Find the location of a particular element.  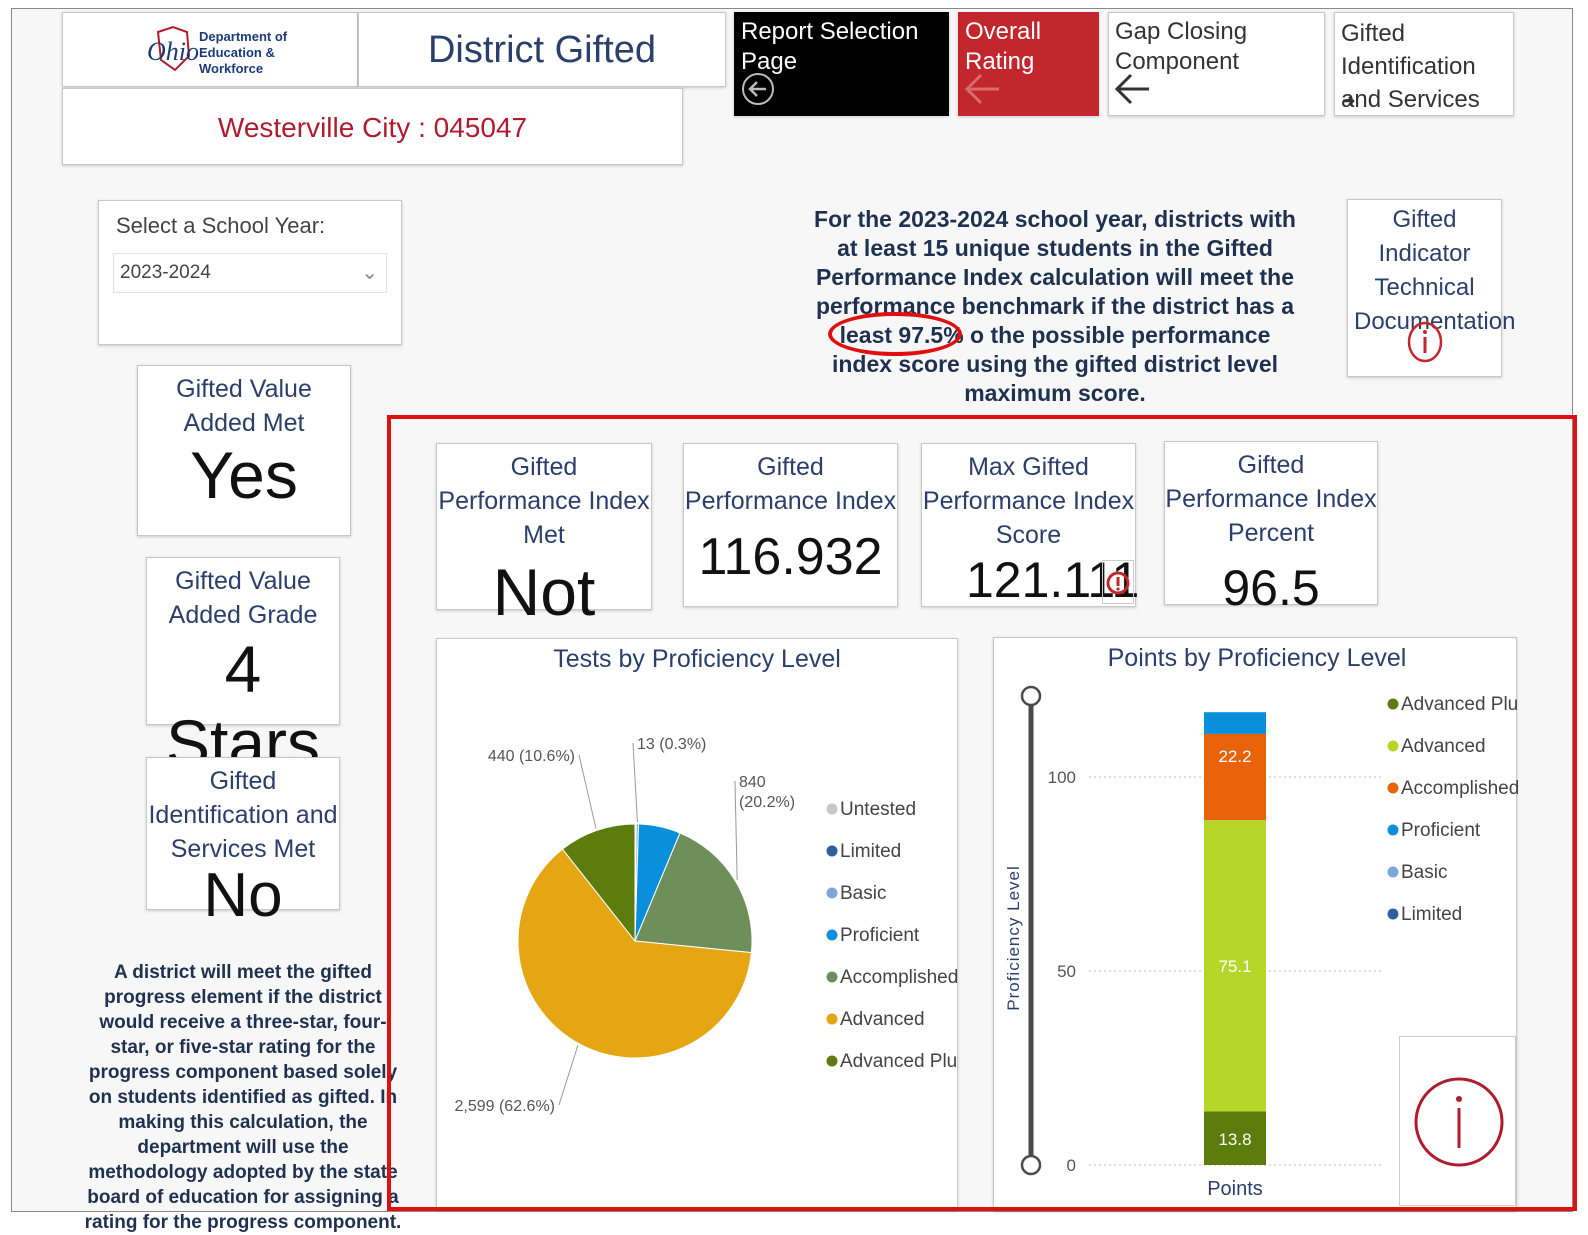

chart-info-button is located at coordinates (1457, 1121).